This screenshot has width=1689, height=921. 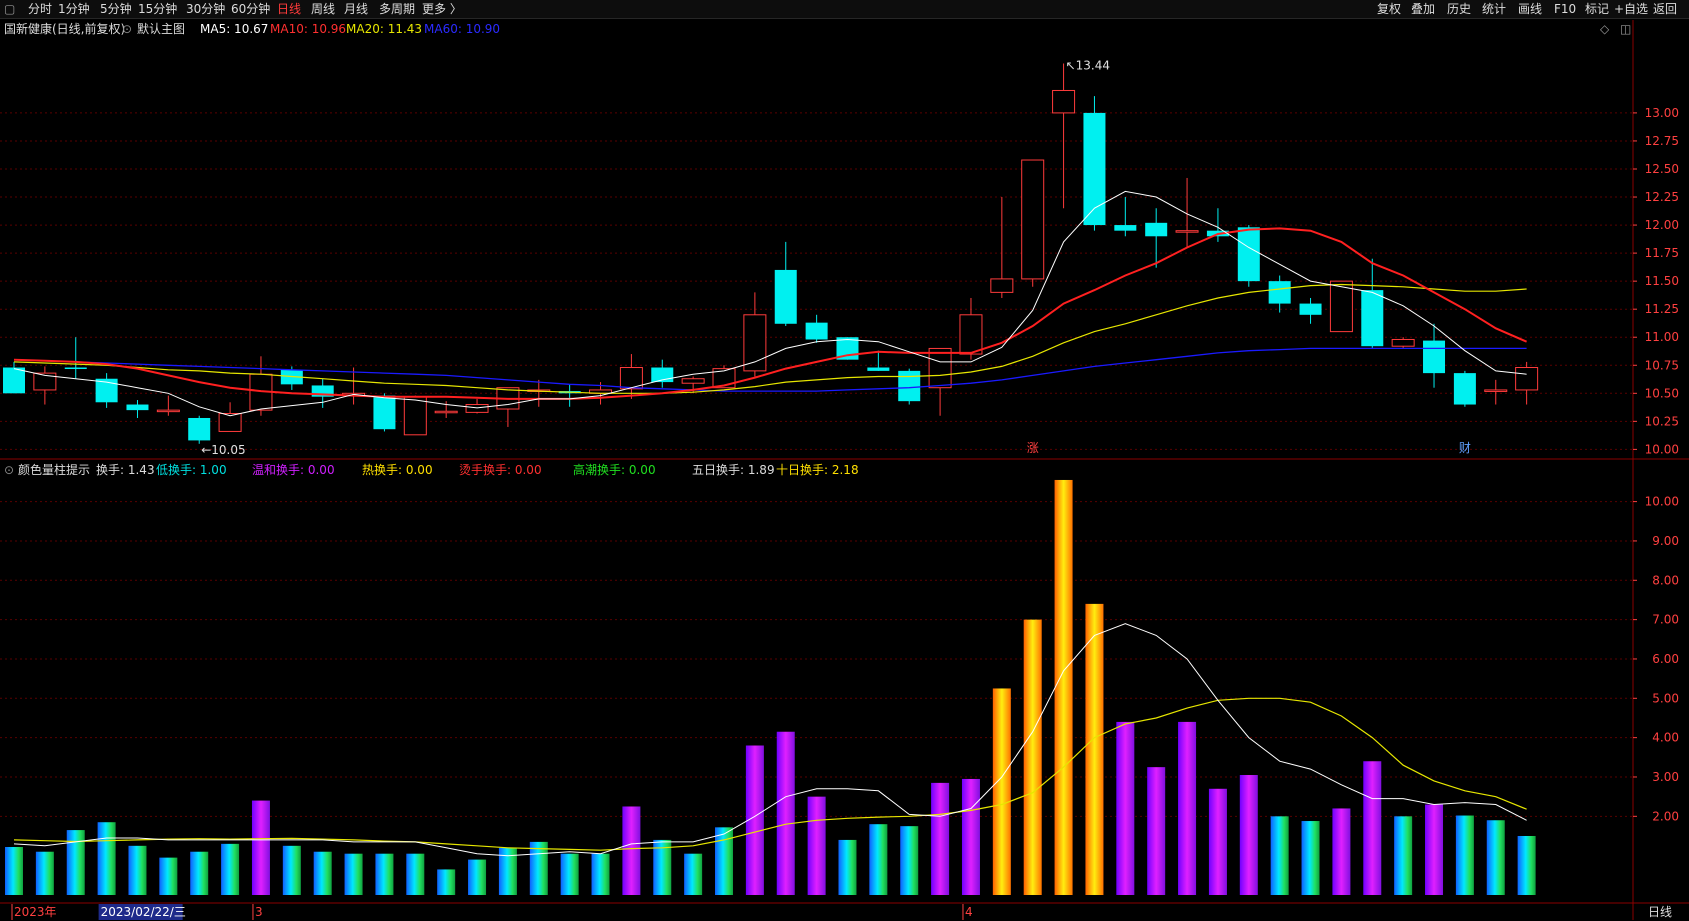 I want to click on price-tick-label: 10.75, so click(x=1662, y=365).